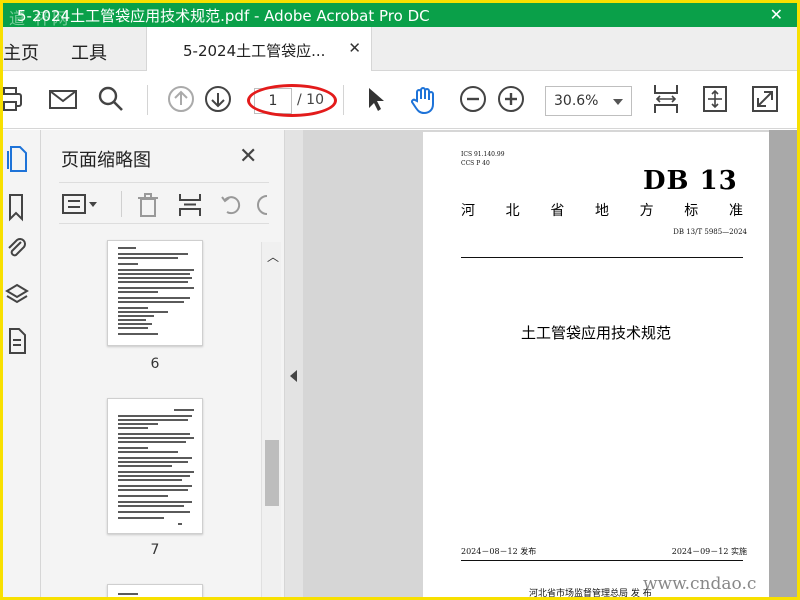 The image size is (800, 600). What do you see at coordinates (190, 207) in the screenshot?
I see `insert-page-icon` at bounding box center [190, 207].